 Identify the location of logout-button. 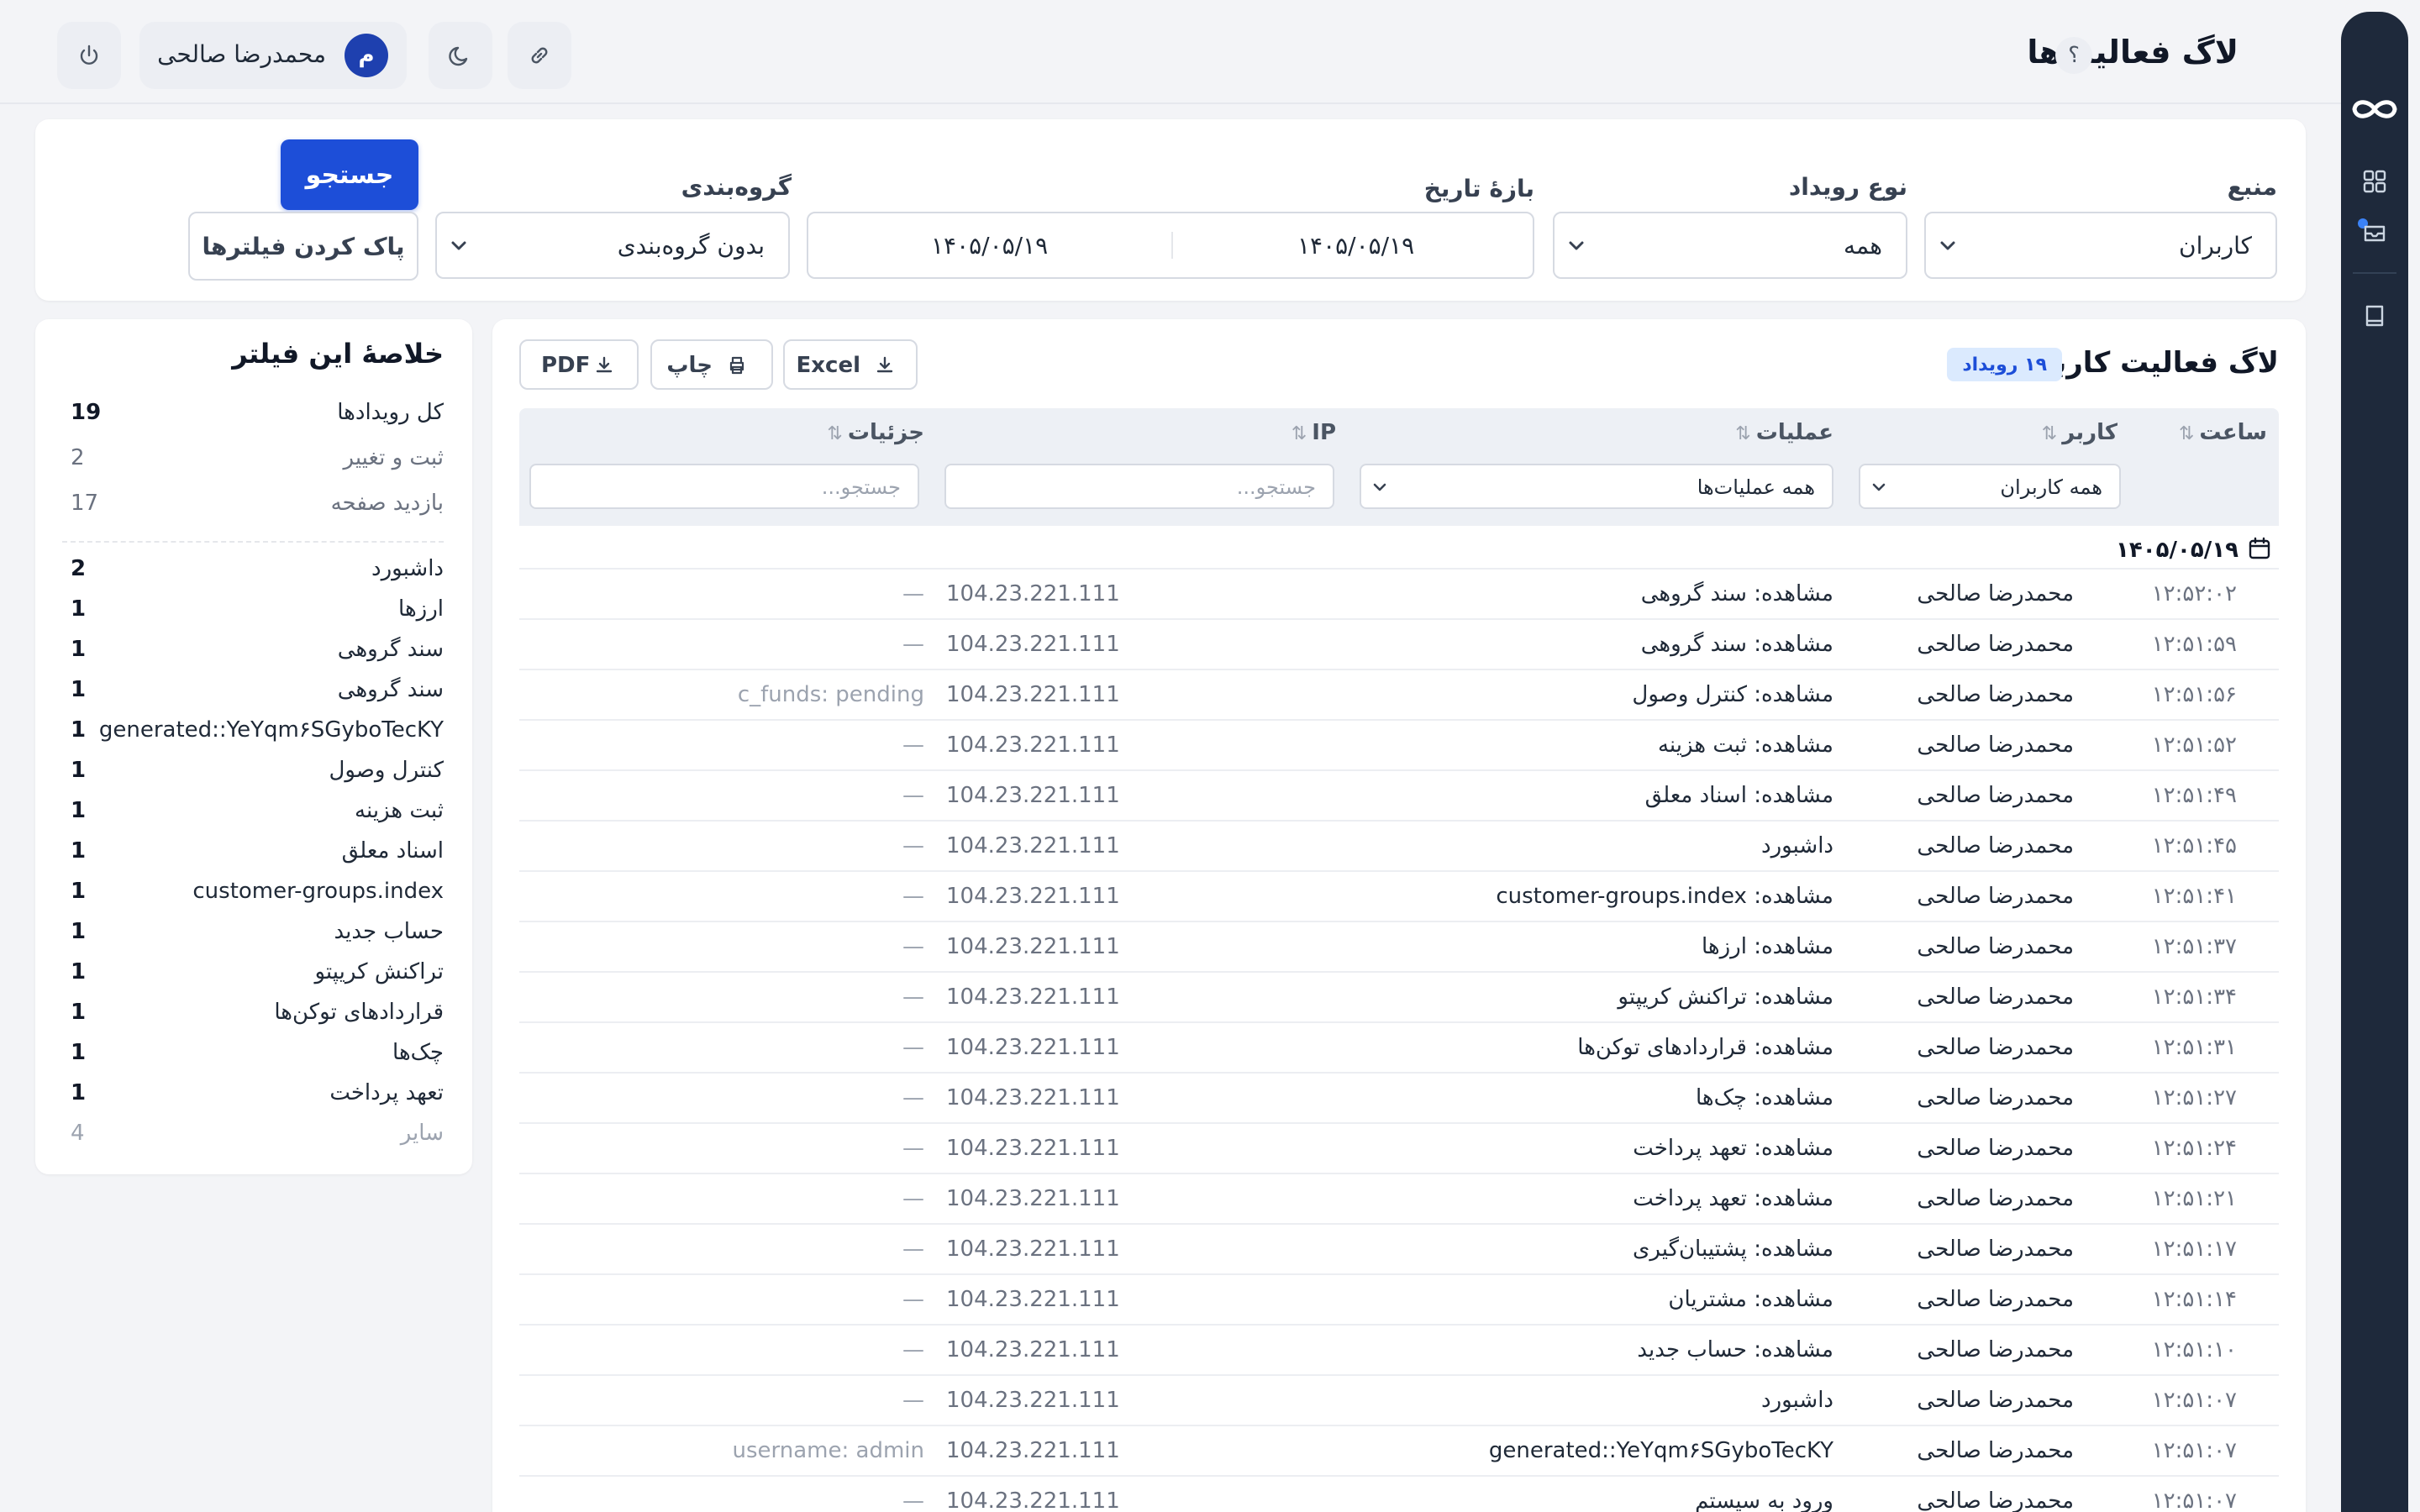
(89, 55).